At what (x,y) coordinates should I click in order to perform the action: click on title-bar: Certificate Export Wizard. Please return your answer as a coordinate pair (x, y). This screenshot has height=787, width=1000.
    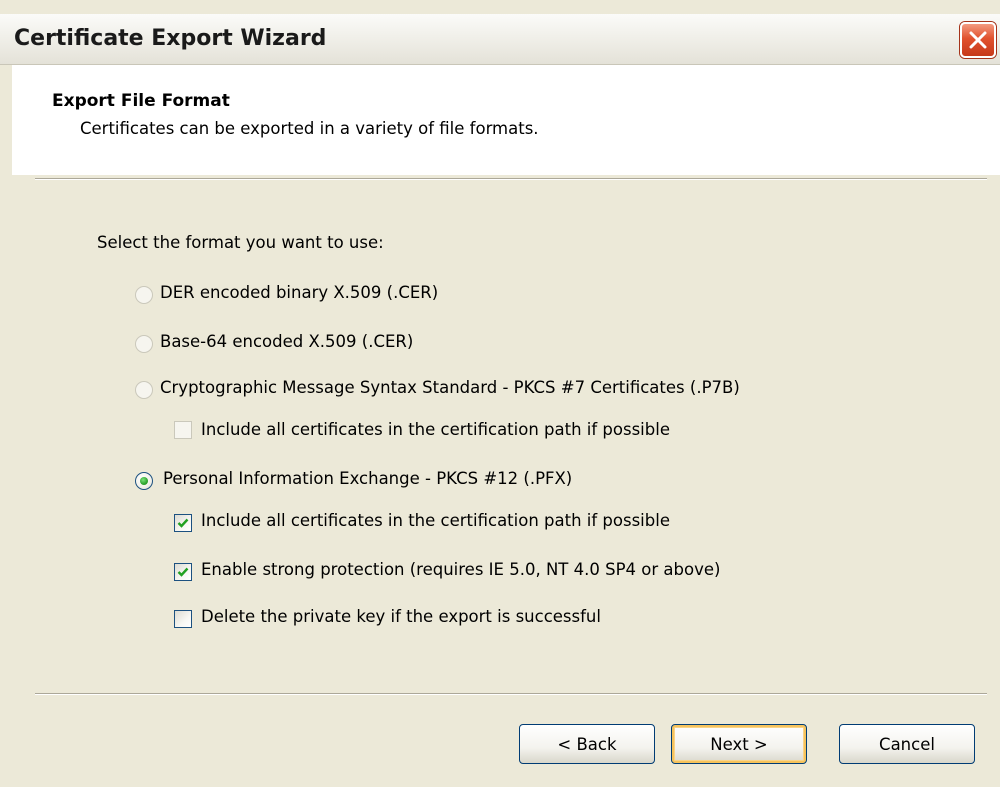
    Looking at the image, I should click on (500, 39).